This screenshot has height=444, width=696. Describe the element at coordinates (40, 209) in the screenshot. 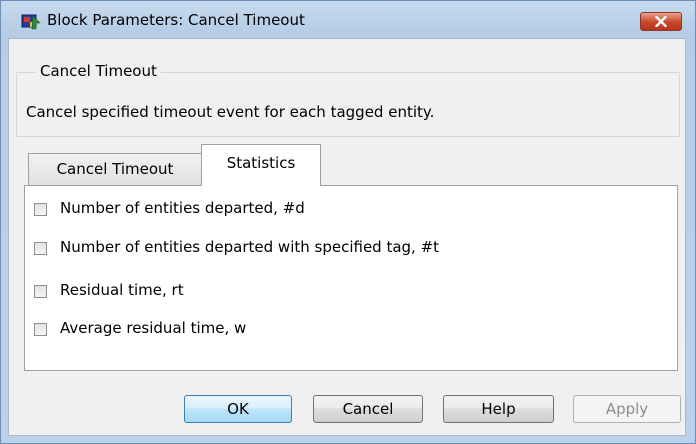

I see `entities-departed-checkbox` at that location.